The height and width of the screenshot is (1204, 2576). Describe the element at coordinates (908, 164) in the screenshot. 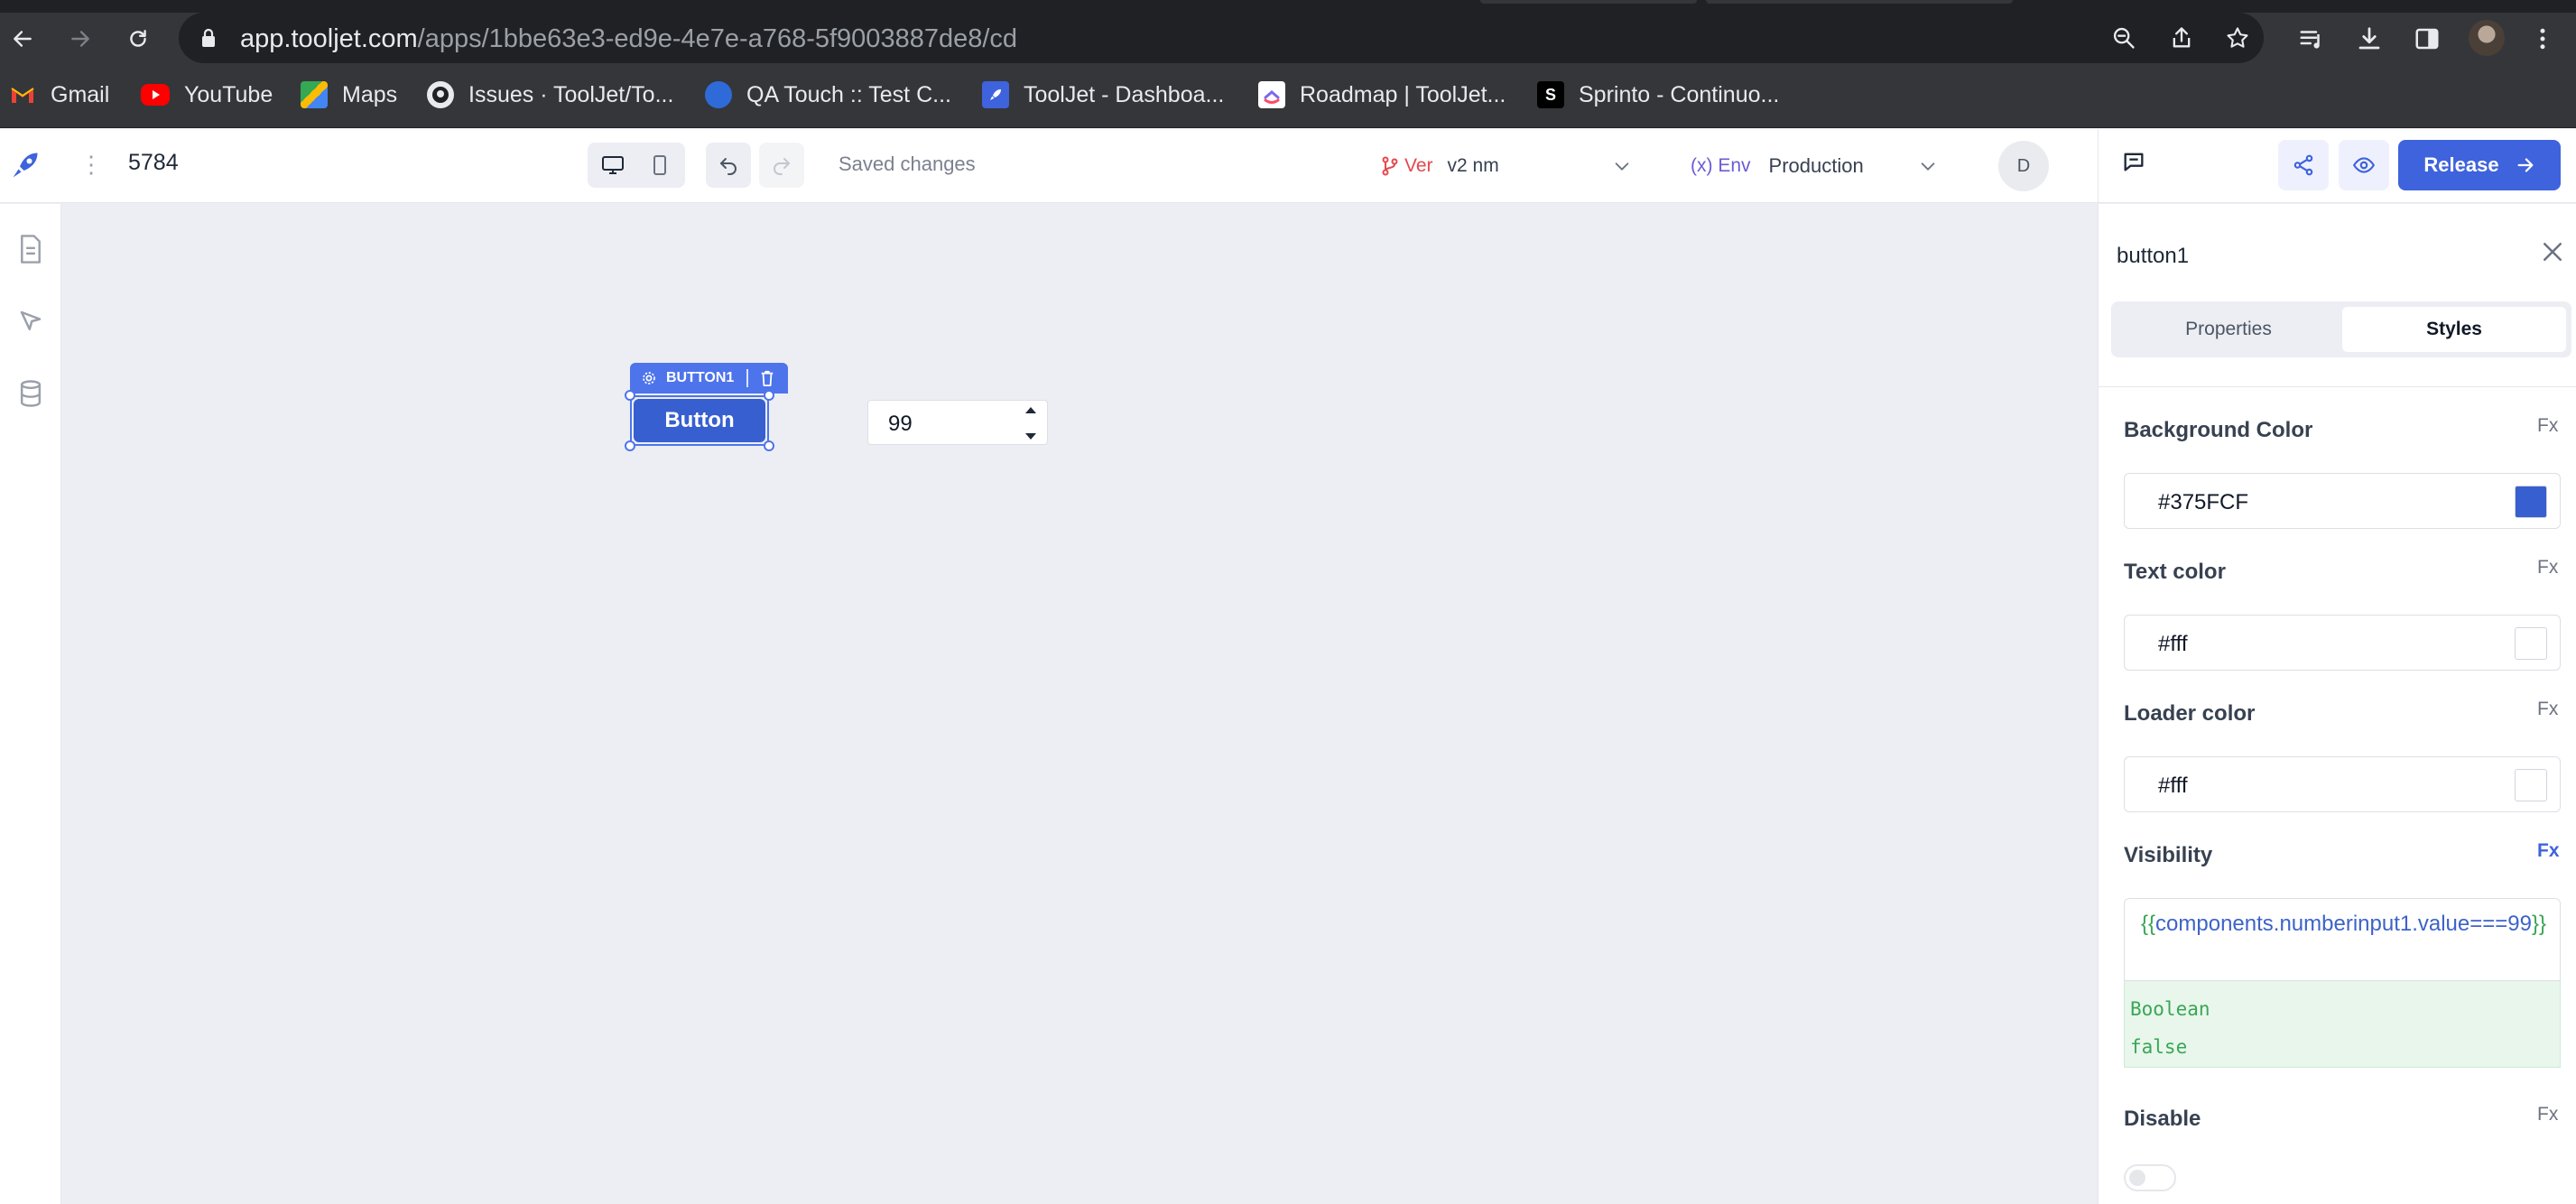

I see `saved-status: Saved changes` at that location.